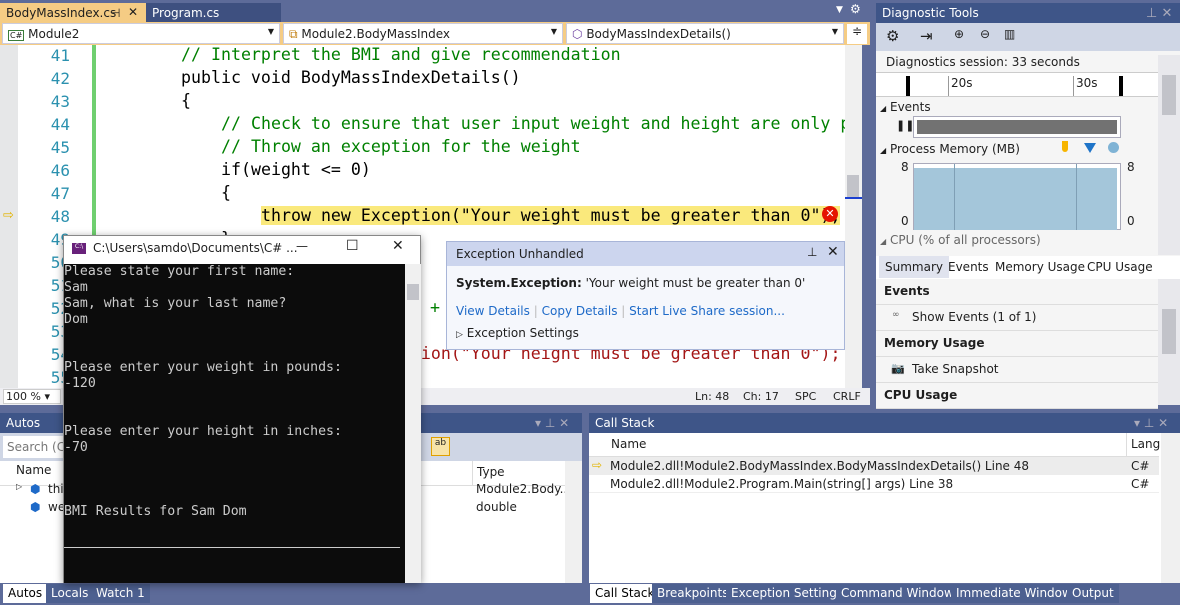  I want to click on tab-dropdown-icon: ▼, so click(839, 10).